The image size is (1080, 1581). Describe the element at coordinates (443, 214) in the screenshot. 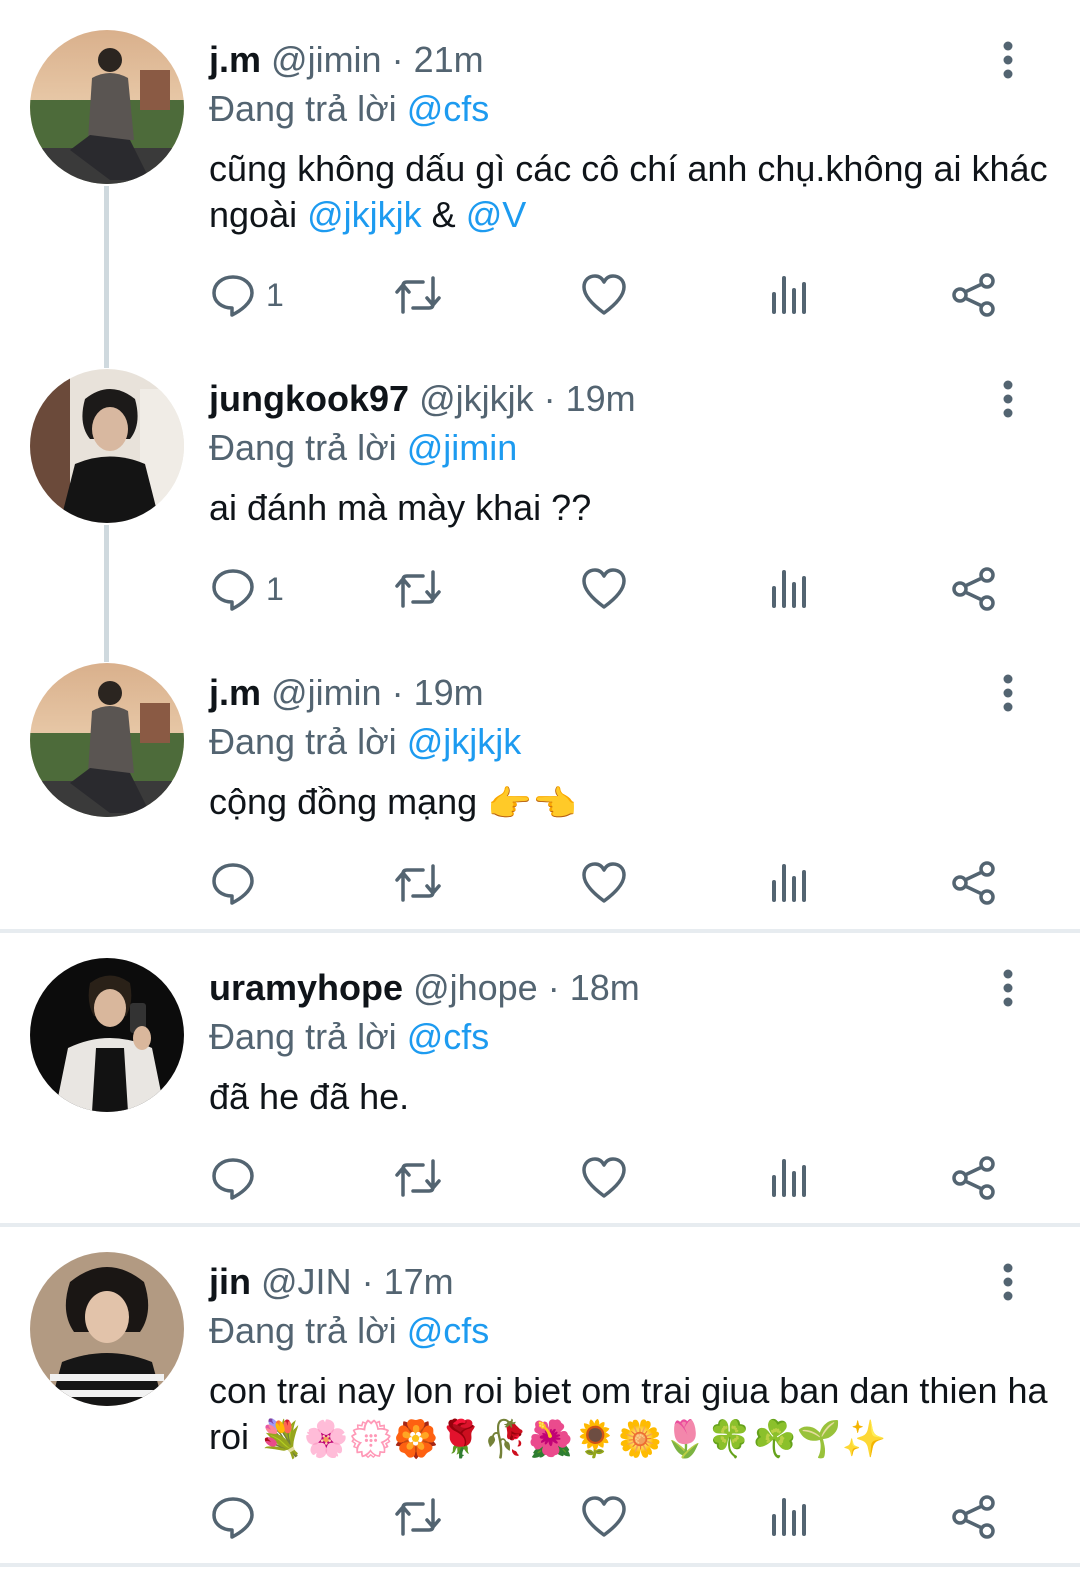

I see `ampersand: &` at that location.